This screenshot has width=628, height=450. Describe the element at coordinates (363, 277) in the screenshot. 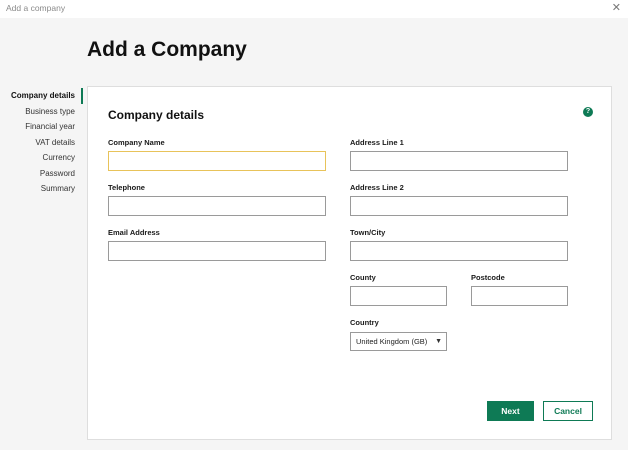

I see `county-label: County` at that location.